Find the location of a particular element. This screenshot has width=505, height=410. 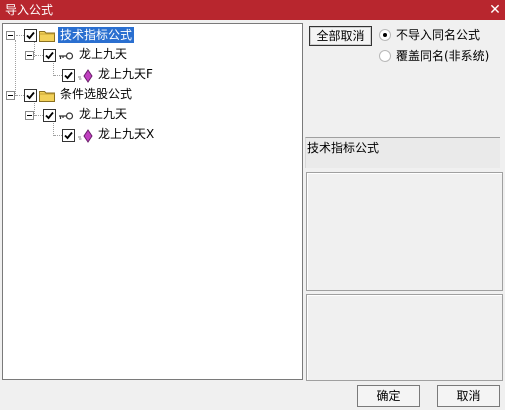

option-overwrite-duplicates: 覆盖同名(非系统) is located at coordinates (440, 56).